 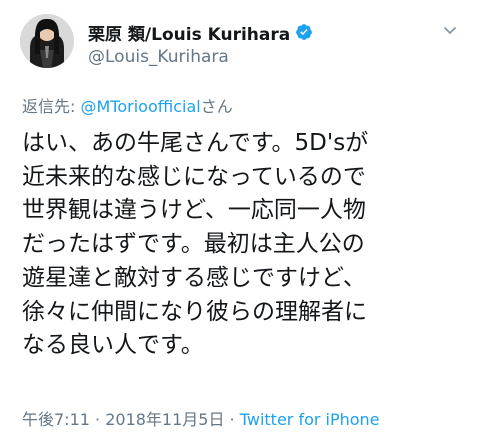 I want to click on tweet-source-link: Twitter for iPhone, so click(x=310, y=419).